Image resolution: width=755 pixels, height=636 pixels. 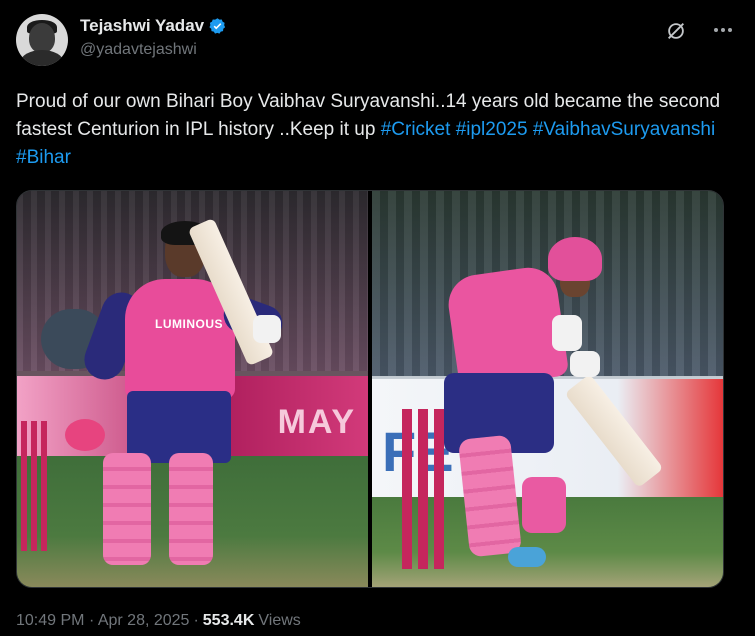 I want to click on author-handle: @yadavtejashwi, so click(x=138, y=50).